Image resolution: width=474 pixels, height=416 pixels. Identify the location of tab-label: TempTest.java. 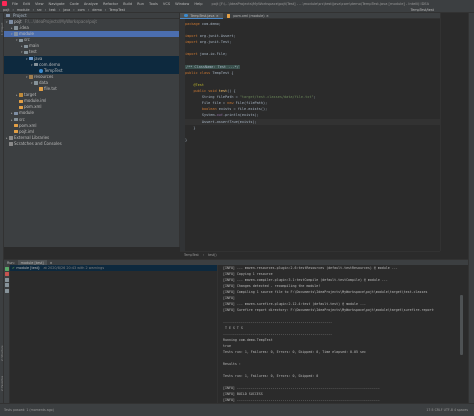
(202, 15).